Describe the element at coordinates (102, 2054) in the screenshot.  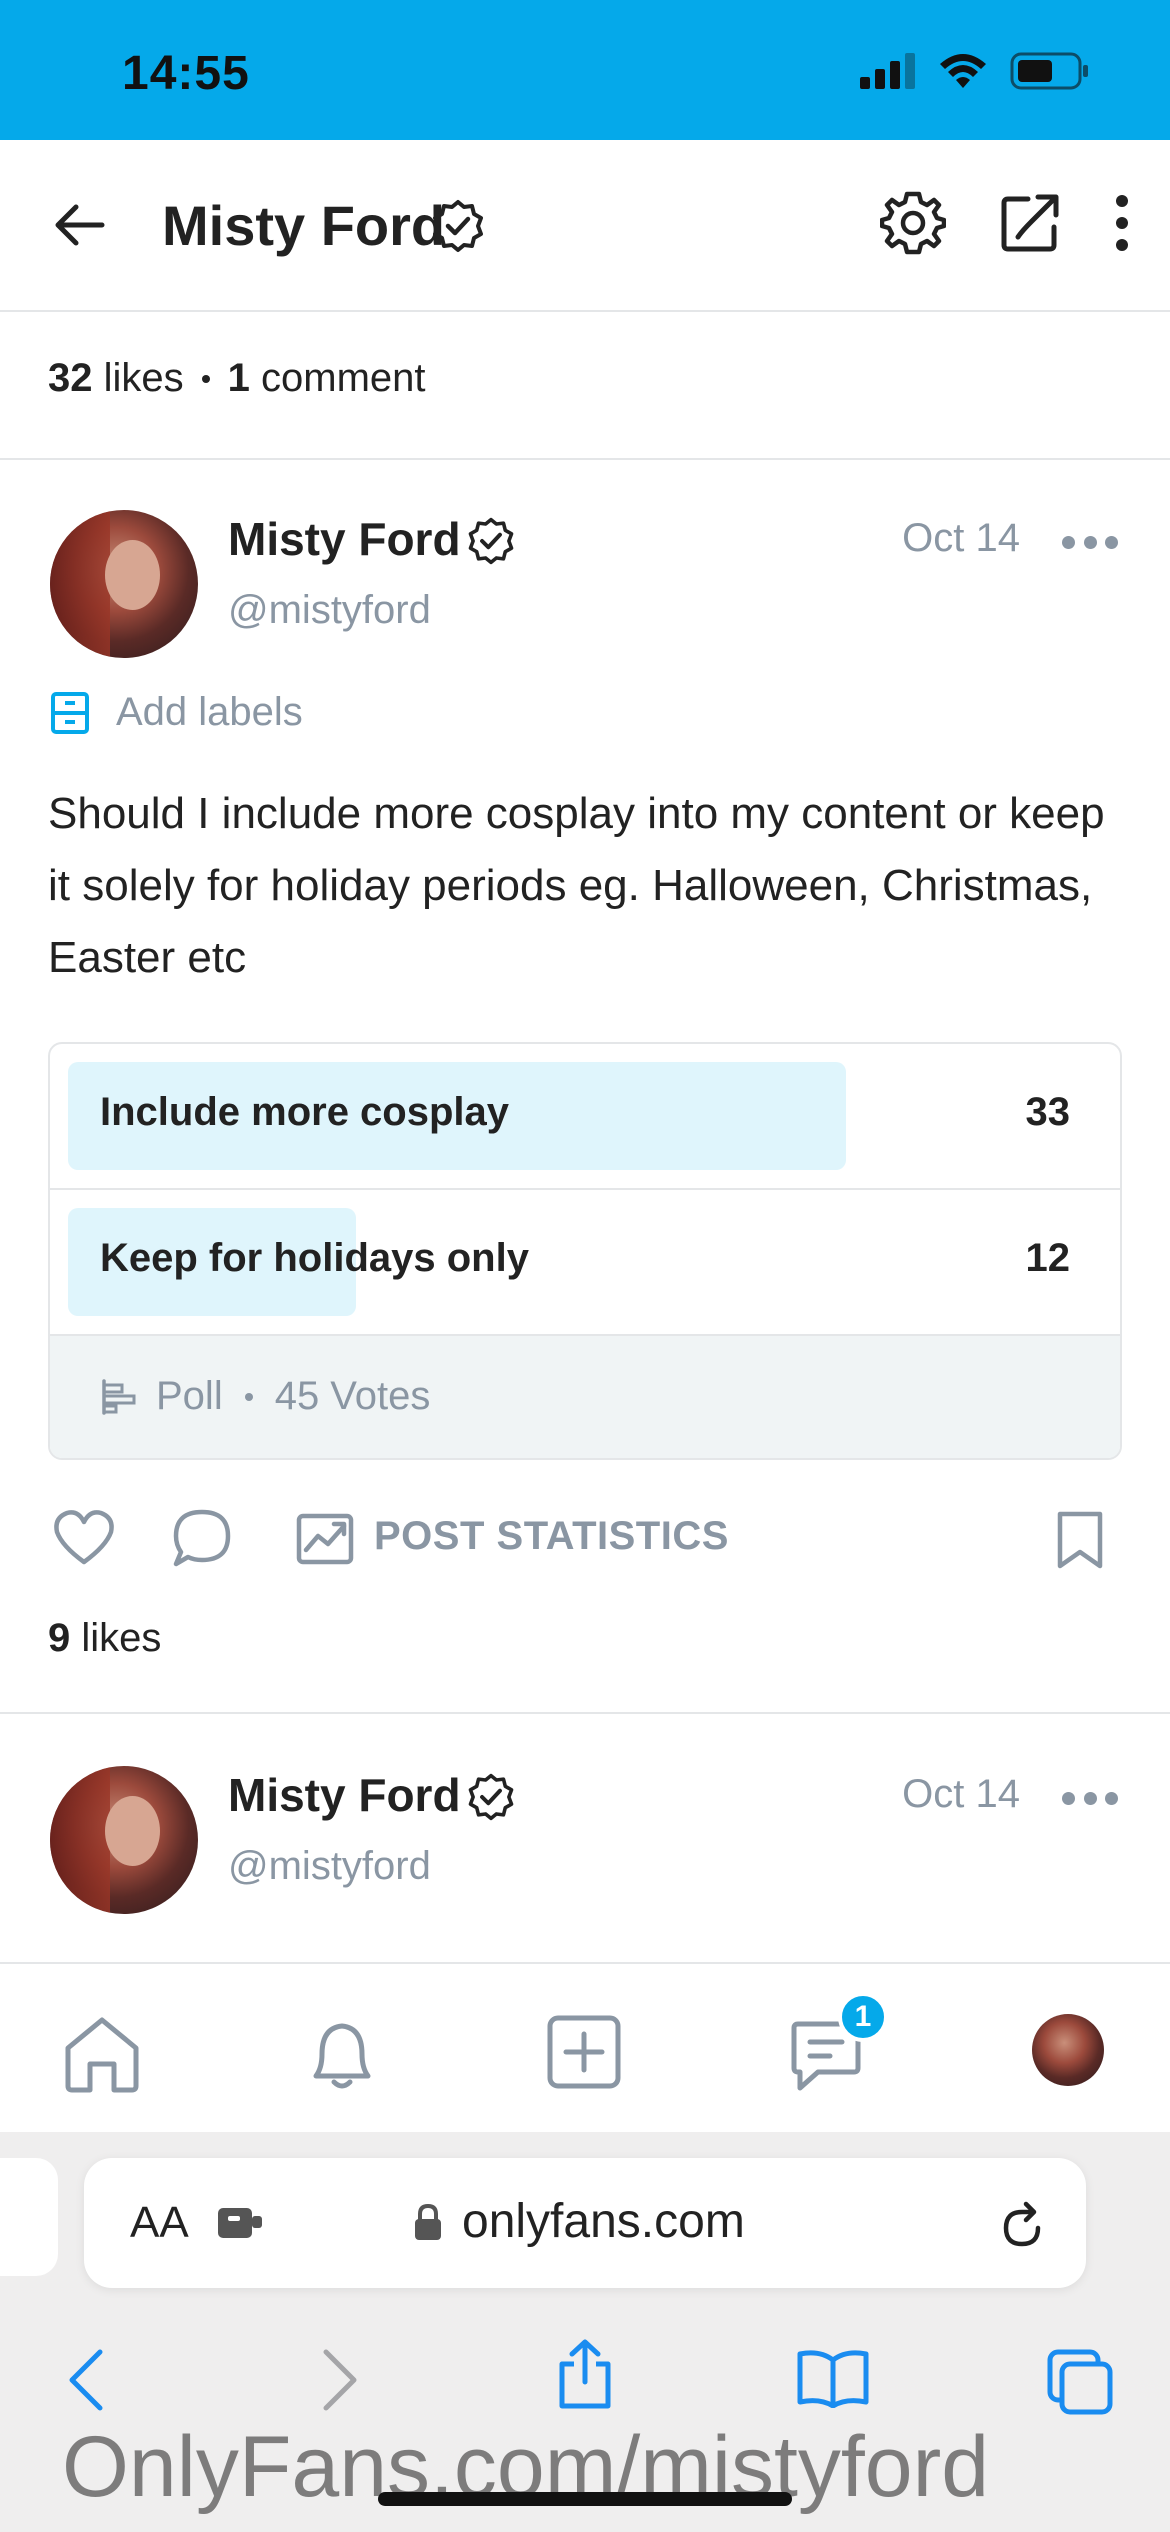
I see `home-icon` at that location.